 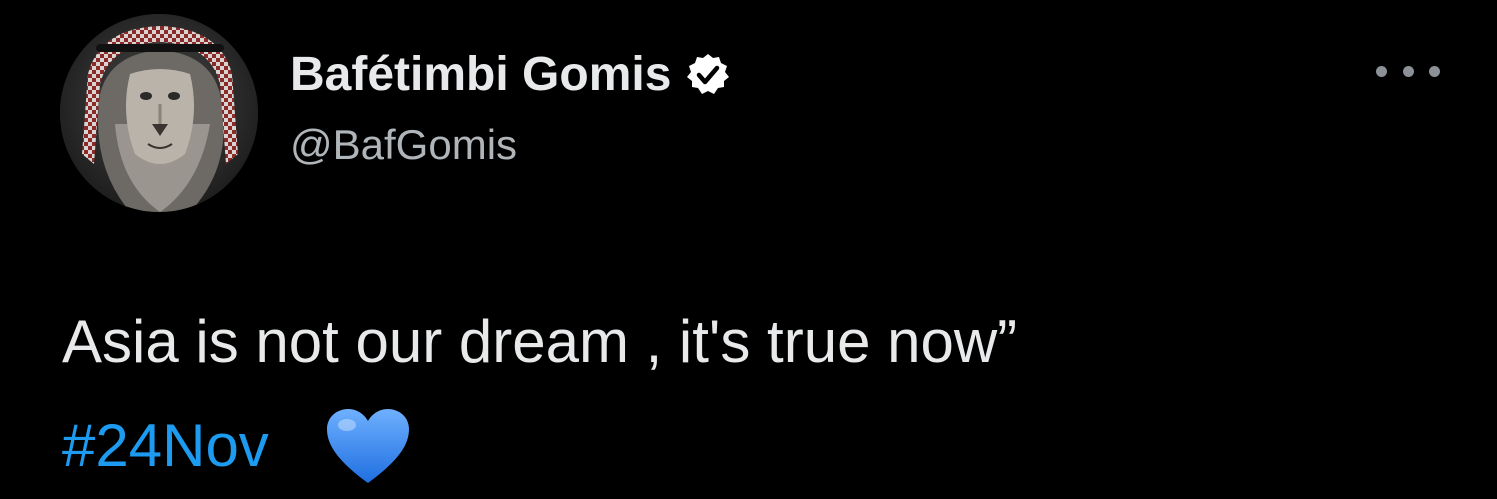 I want to click on verified-badge-icon, so click(x=708, y=75).